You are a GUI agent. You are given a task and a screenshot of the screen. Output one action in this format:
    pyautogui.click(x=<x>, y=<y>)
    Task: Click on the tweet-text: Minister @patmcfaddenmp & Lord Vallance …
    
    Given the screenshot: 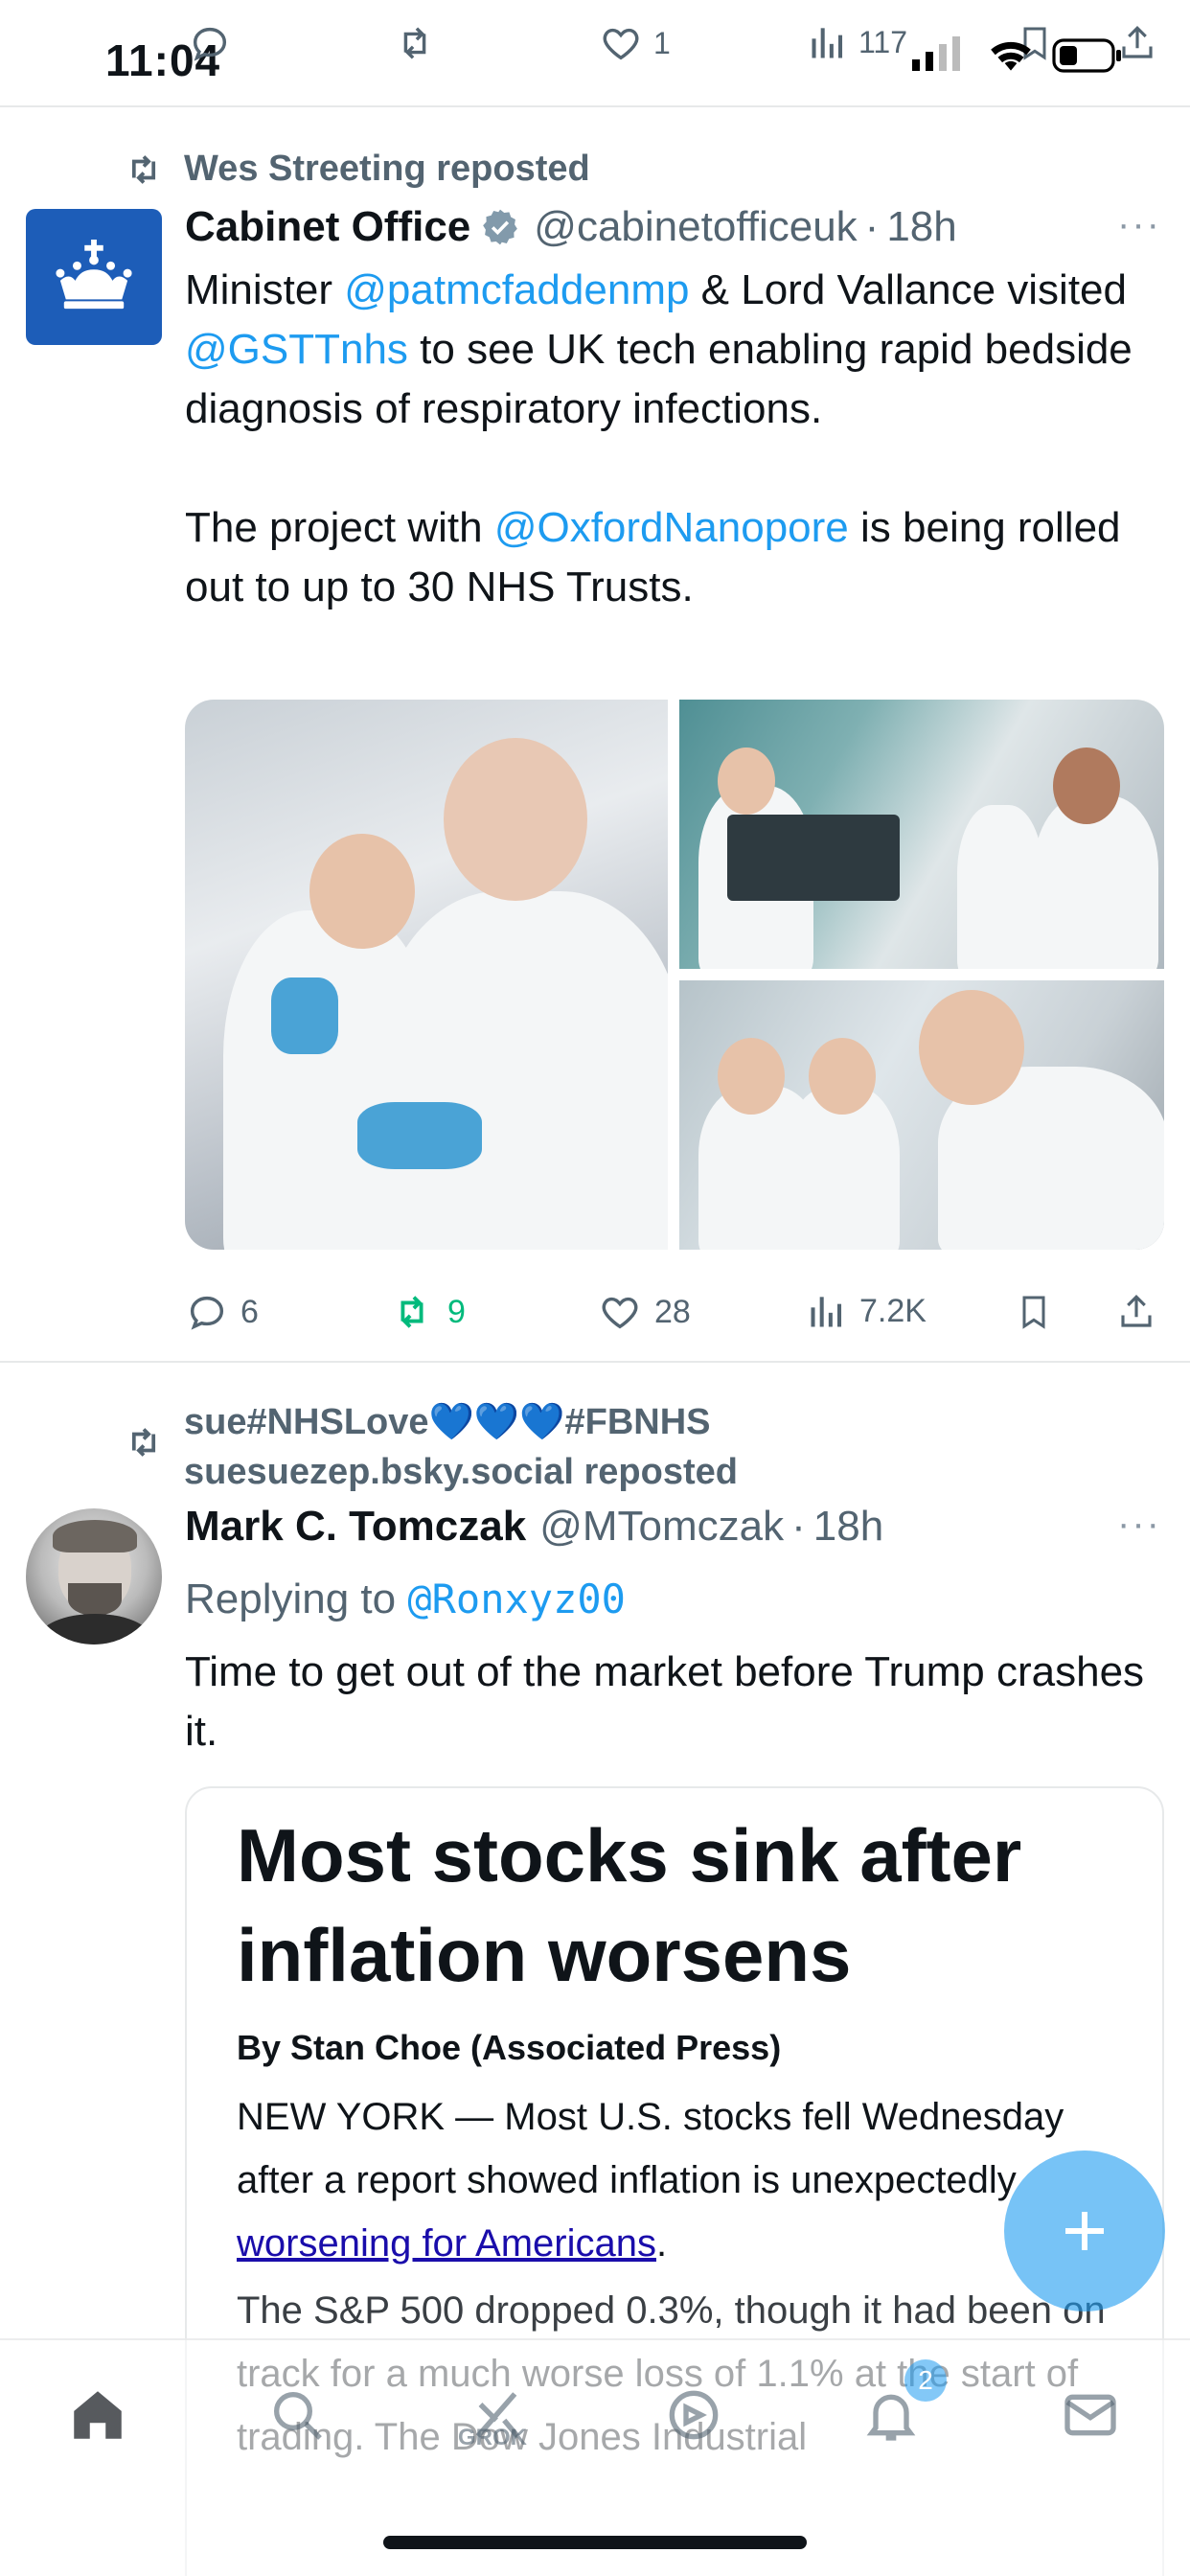 What is the action you would take?
    pyautogui.click(x=659, y=438)
    